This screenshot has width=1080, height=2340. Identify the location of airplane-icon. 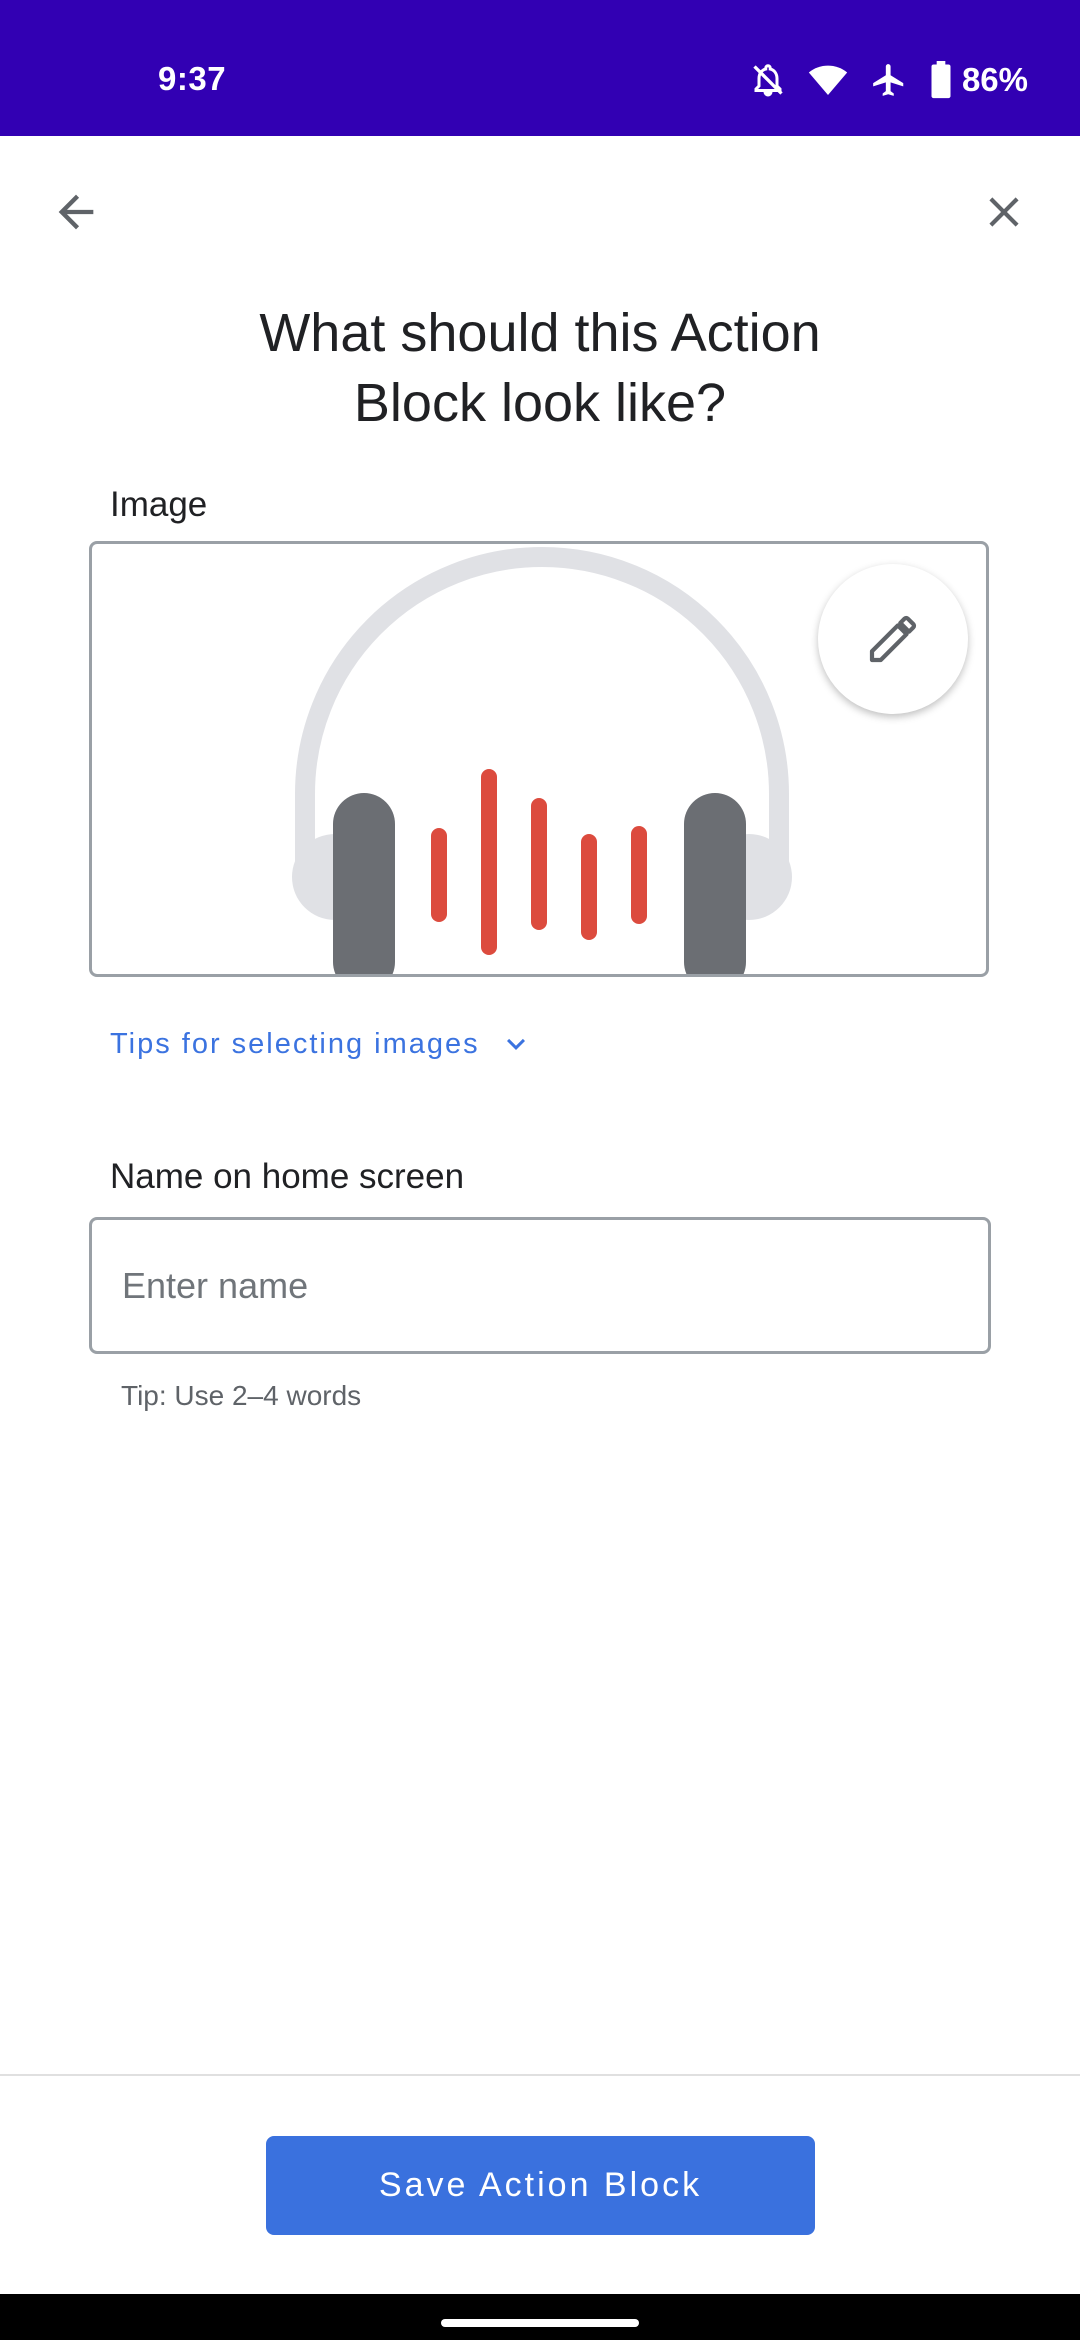
(889, 80).